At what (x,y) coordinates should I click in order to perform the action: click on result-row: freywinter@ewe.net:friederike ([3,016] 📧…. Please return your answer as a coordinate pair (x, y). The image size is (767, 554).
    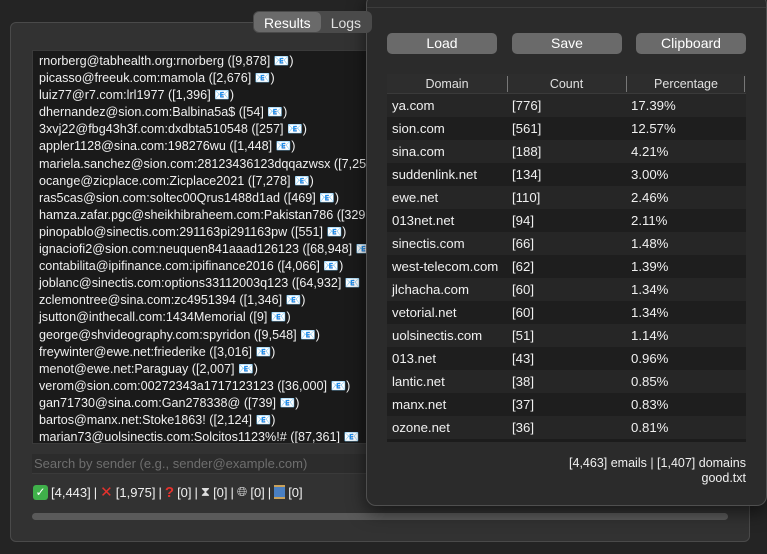
    Looking at the image, I should click on (212, 352).